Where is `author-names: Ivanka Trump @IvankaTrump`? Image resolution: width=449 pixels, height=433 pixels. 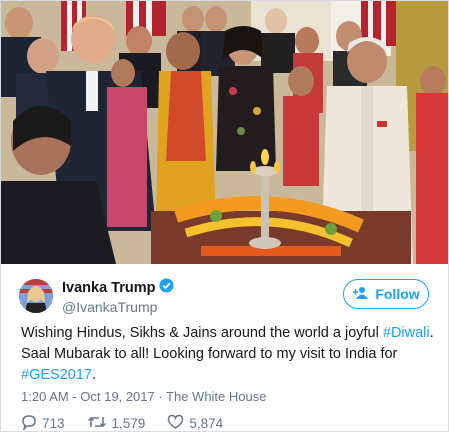 author-names: Ivanka Trump @IvankaTrump is located at coordinates (118, 296).